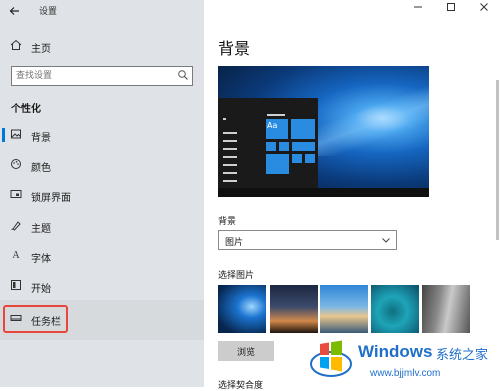 This screenshot has width=500, height=391. What do you see at coordinates (41, 289) in the screenshot?
I see `sidebar-item-label: 开始` at bounding box center [41, 289].